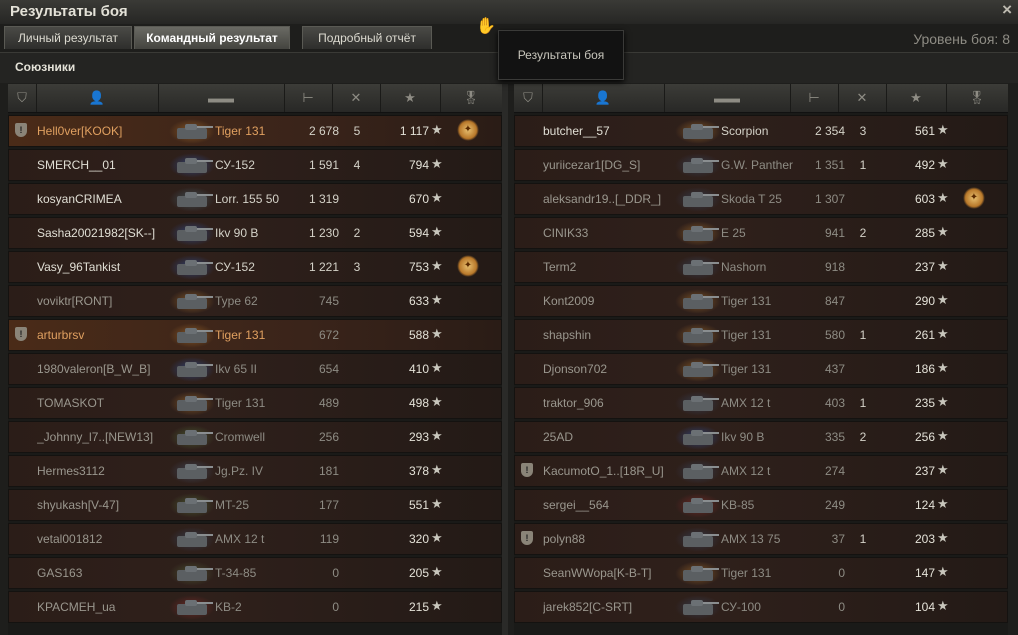 The height and width of the screenshot is (635, 1018). What do you see at coordinates (328, 471) in the screenshot?
I see `xp-value: 181` at bounding box center [328, 471].